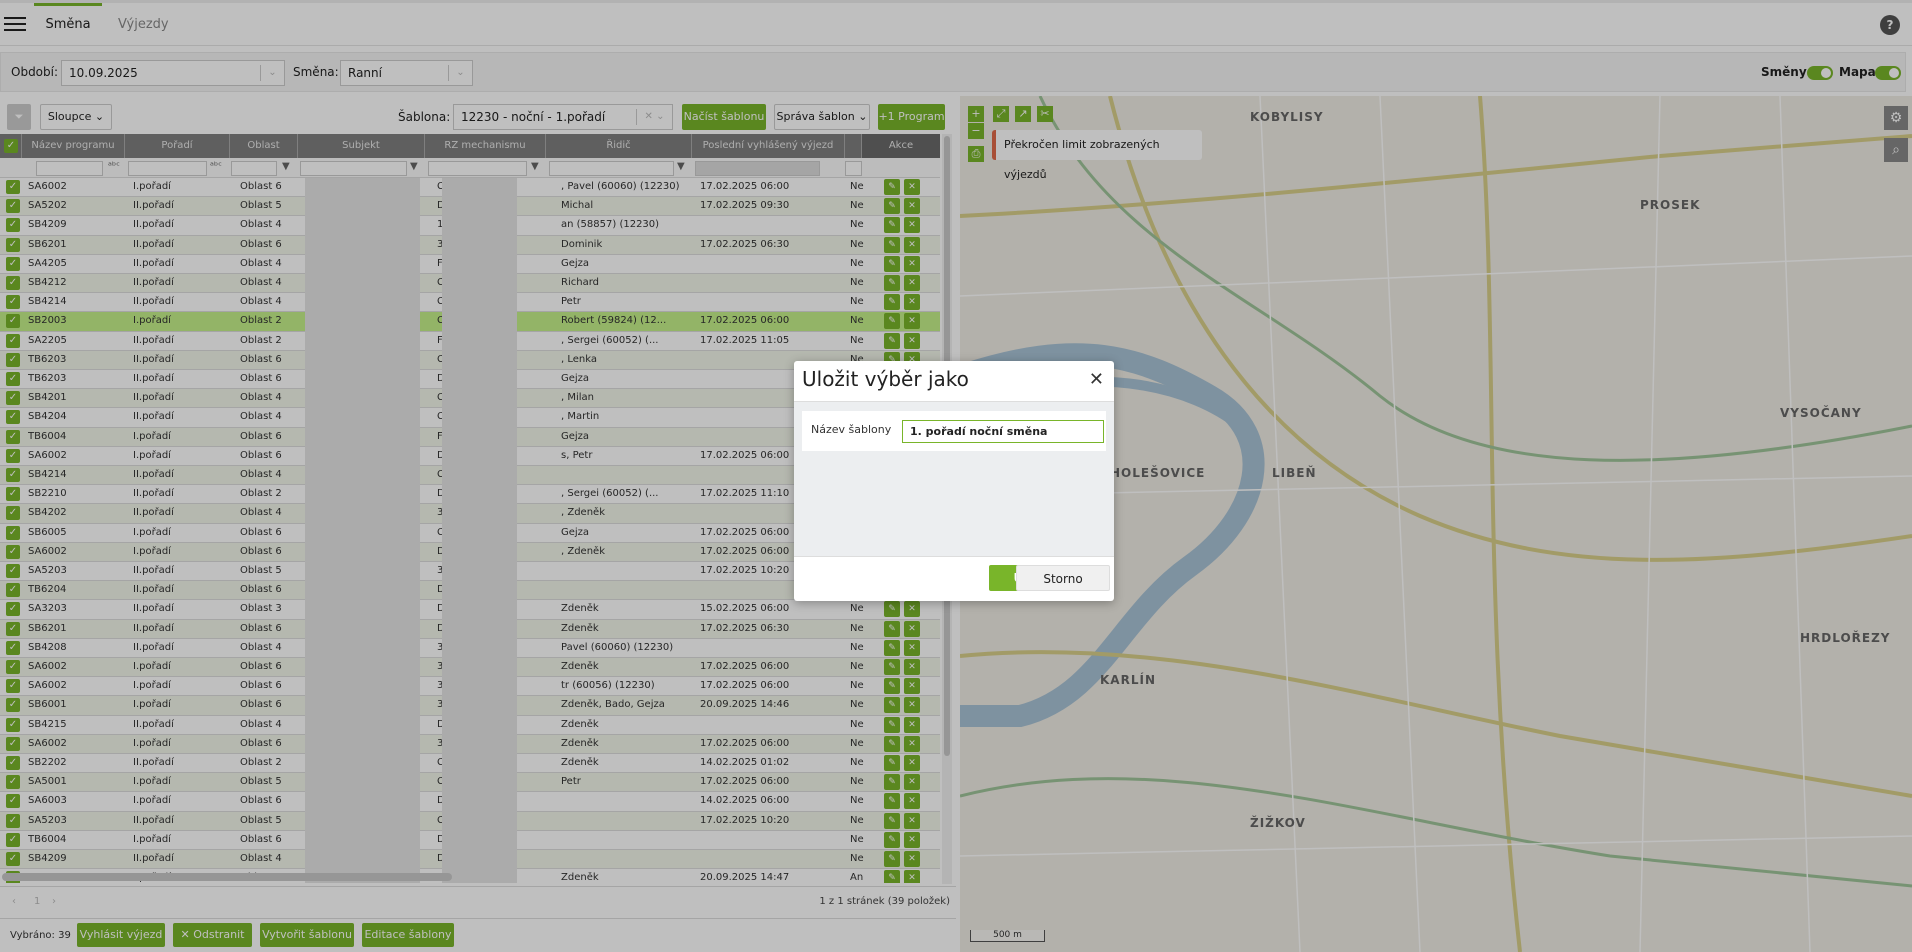  Describe the element at coordinates (1063, 578) in the screenshot. I see `cancel-button: Storno` at that location.